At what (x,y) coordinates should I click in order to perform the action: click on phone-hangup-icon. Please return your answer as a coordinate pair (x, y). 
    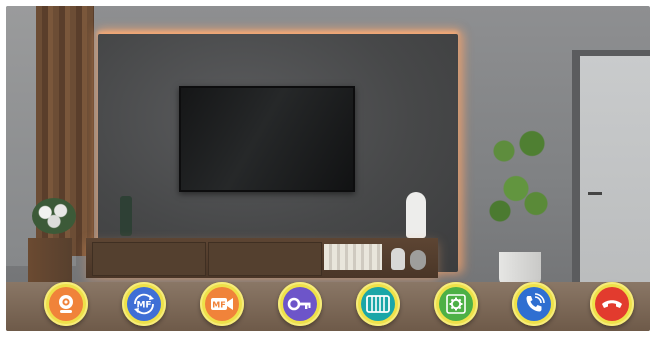
    Looking at the image, I should click on (612, 304).